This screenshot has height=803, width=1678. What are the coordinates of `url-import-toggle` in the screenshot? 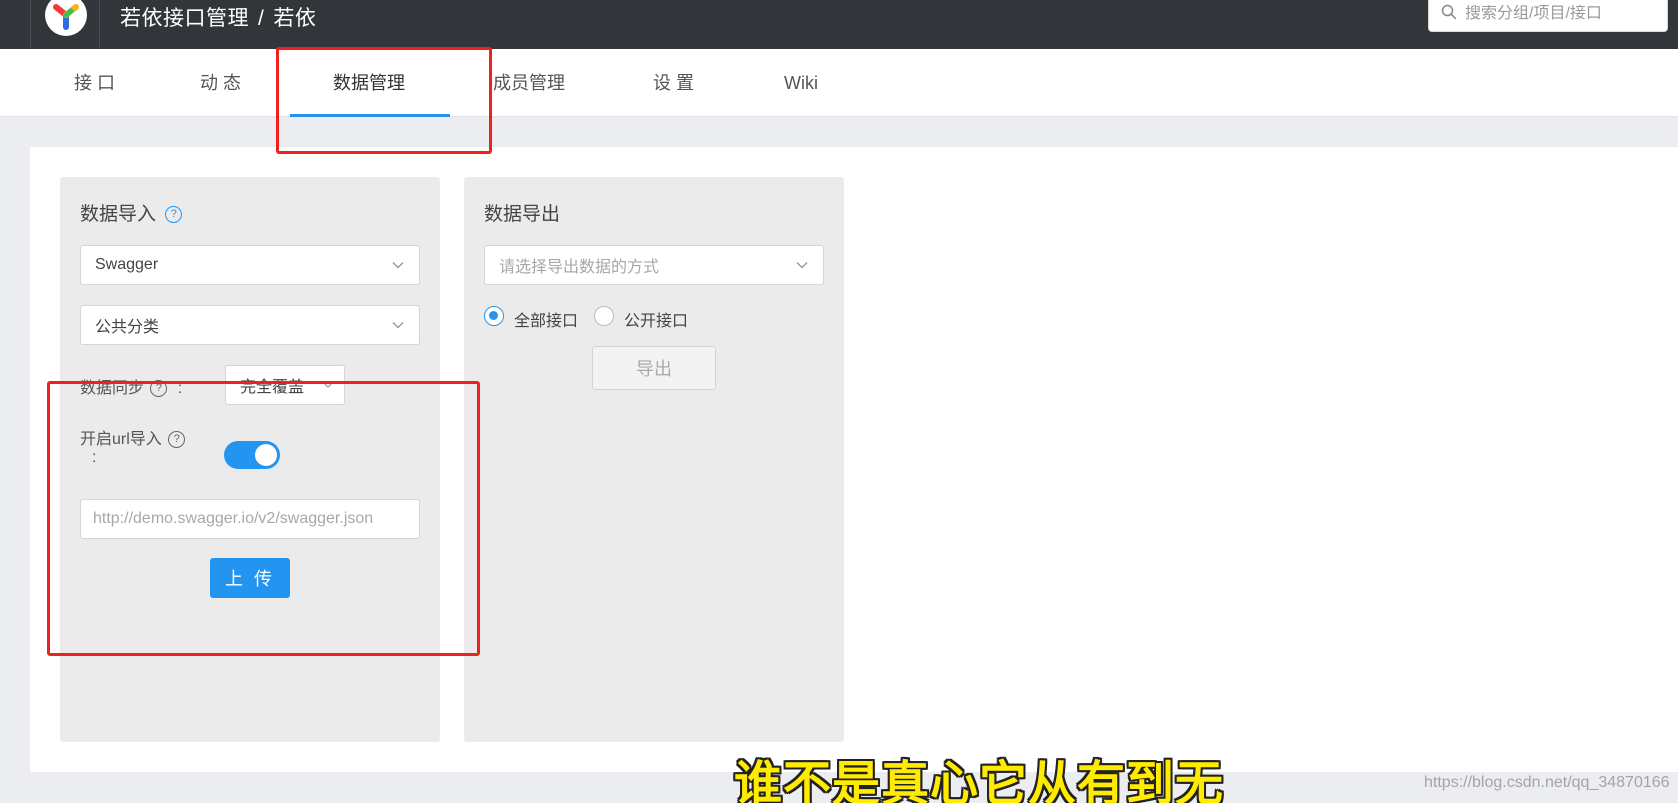 It's located at (252, 455).